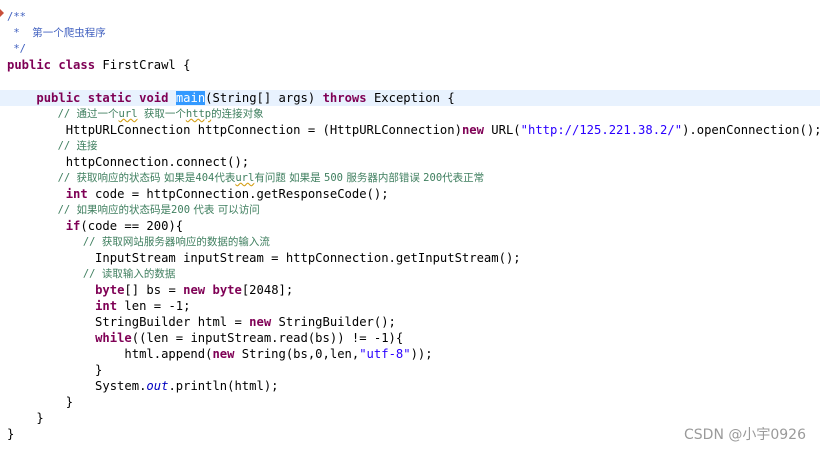 This screenshot has height=452, width=820. What do you see at coordinates (76, 194) in the screenshot?
I see `keyword-token: int` at bounding box center [76, 194].